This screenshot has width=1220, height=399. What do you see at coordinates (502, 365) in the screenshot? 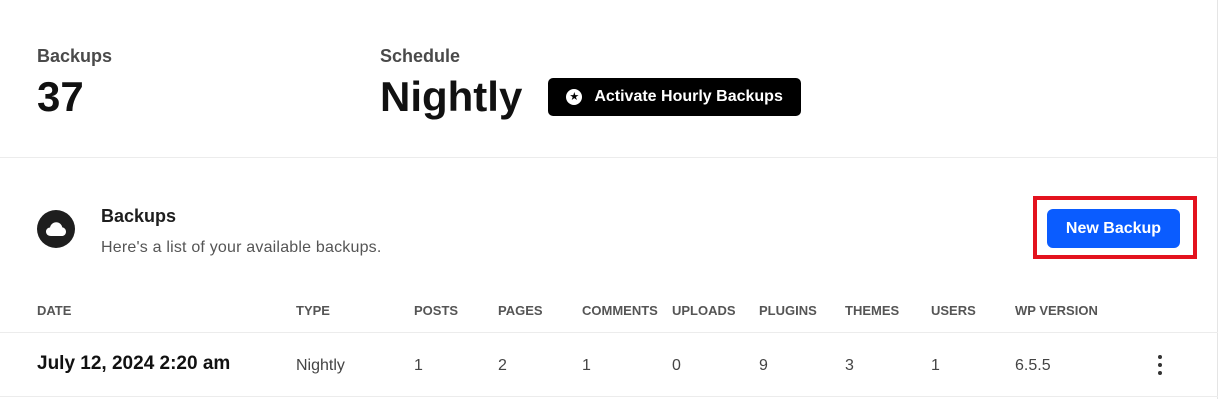
I see `row-pages: 2` at bounding box center [502, 365].